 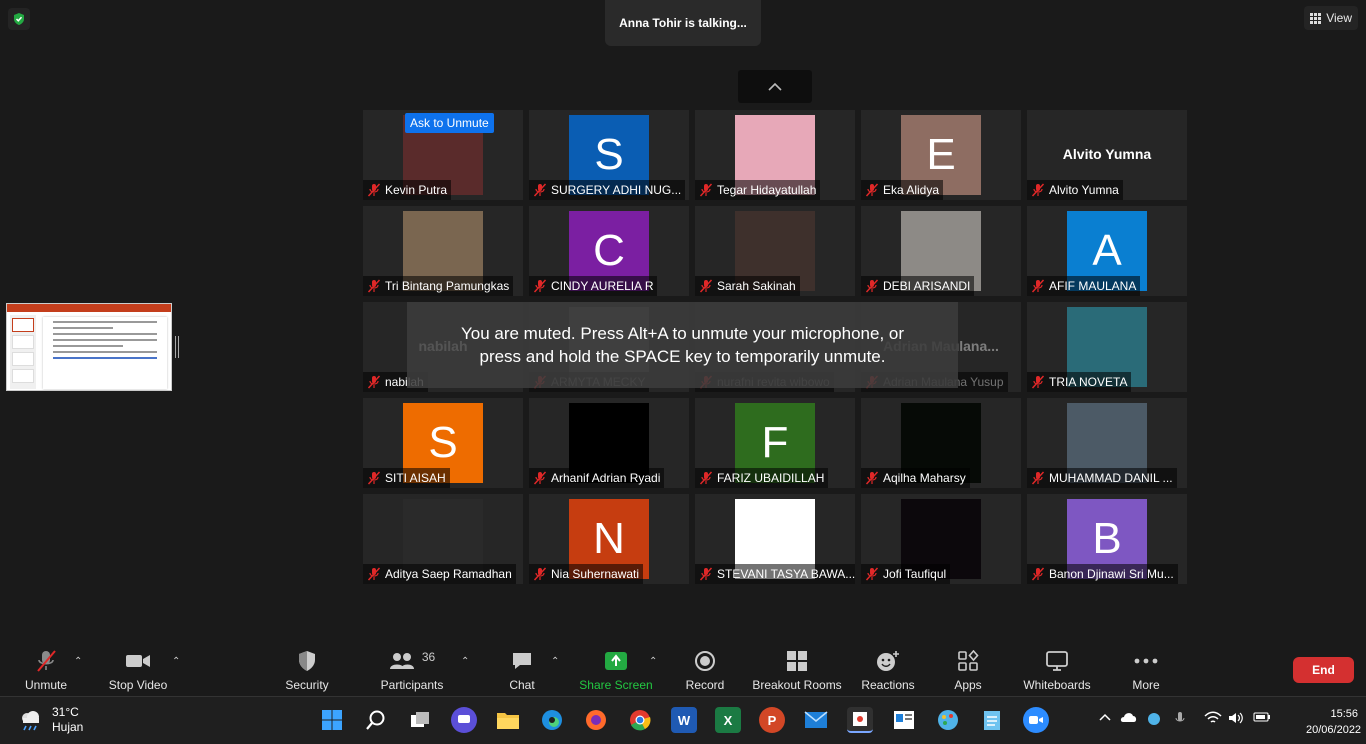 What do you see at coordinates (616, 670) in the screenshot?
I see `share-screen-button: Share Screen` at bounding box center [616, 670].